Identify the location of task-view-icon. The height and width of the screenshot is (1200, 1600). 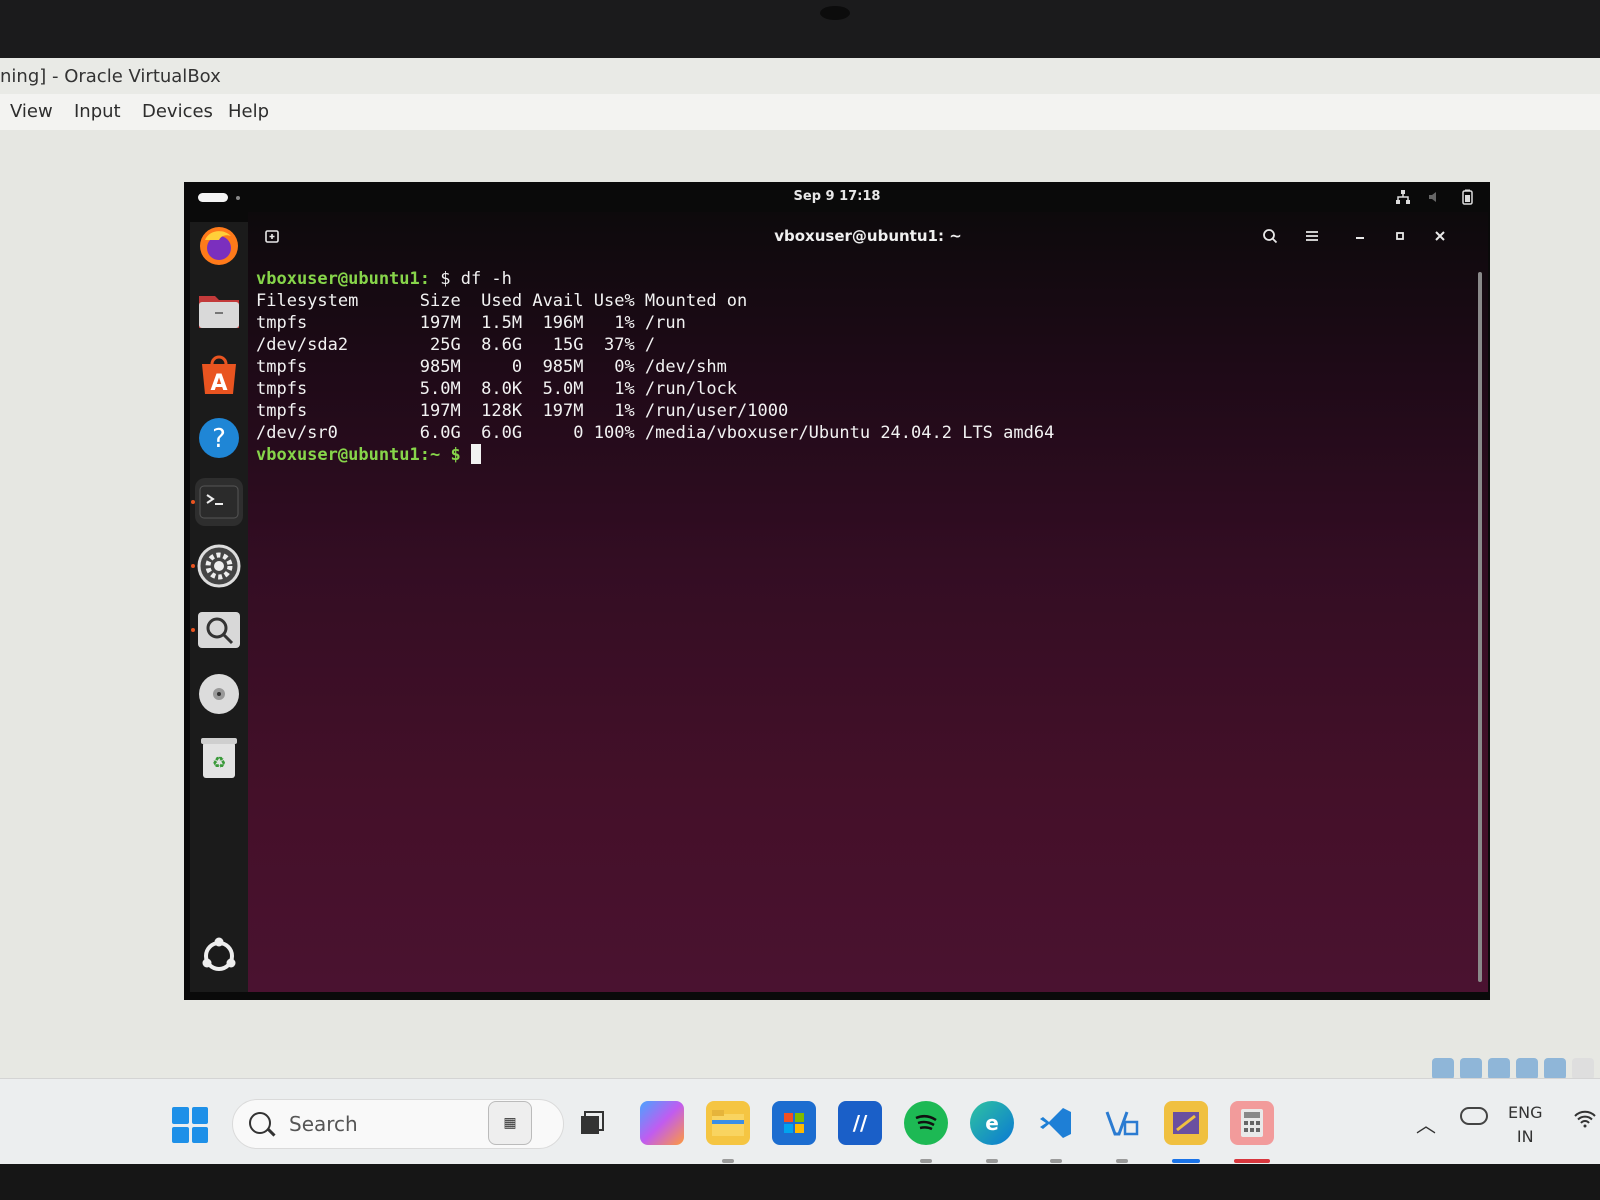
(592, 1123).